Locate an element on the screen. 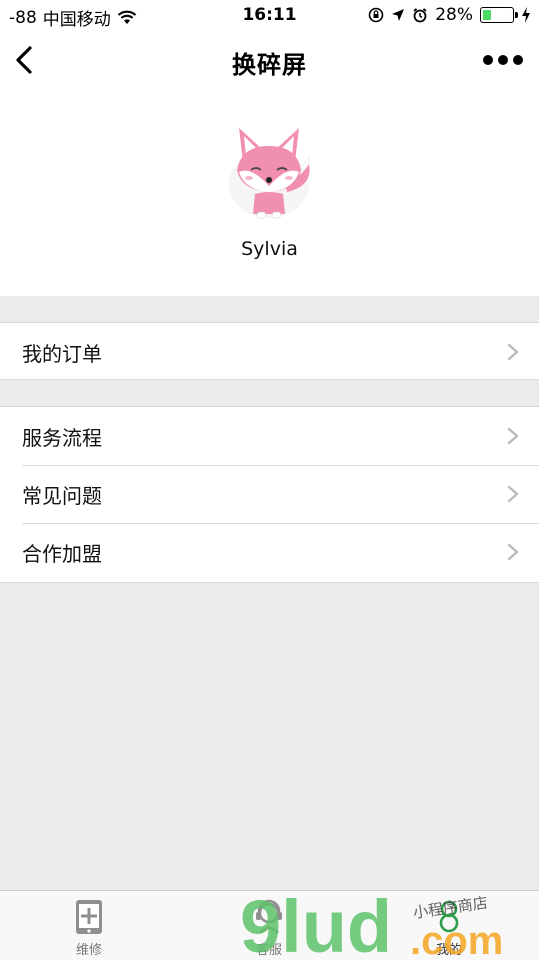 Image resolution: width=539 pixels, height=960 pixels. fox-avatar is located at coordinates (269, 172).